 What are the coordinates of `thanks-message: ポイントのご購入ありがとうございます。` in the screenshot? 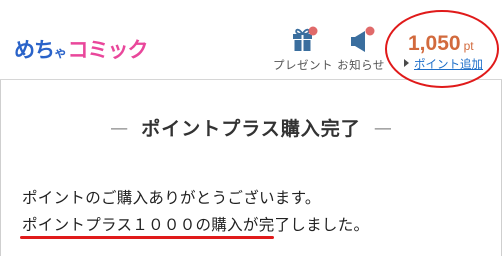 It's located at (171, 198).